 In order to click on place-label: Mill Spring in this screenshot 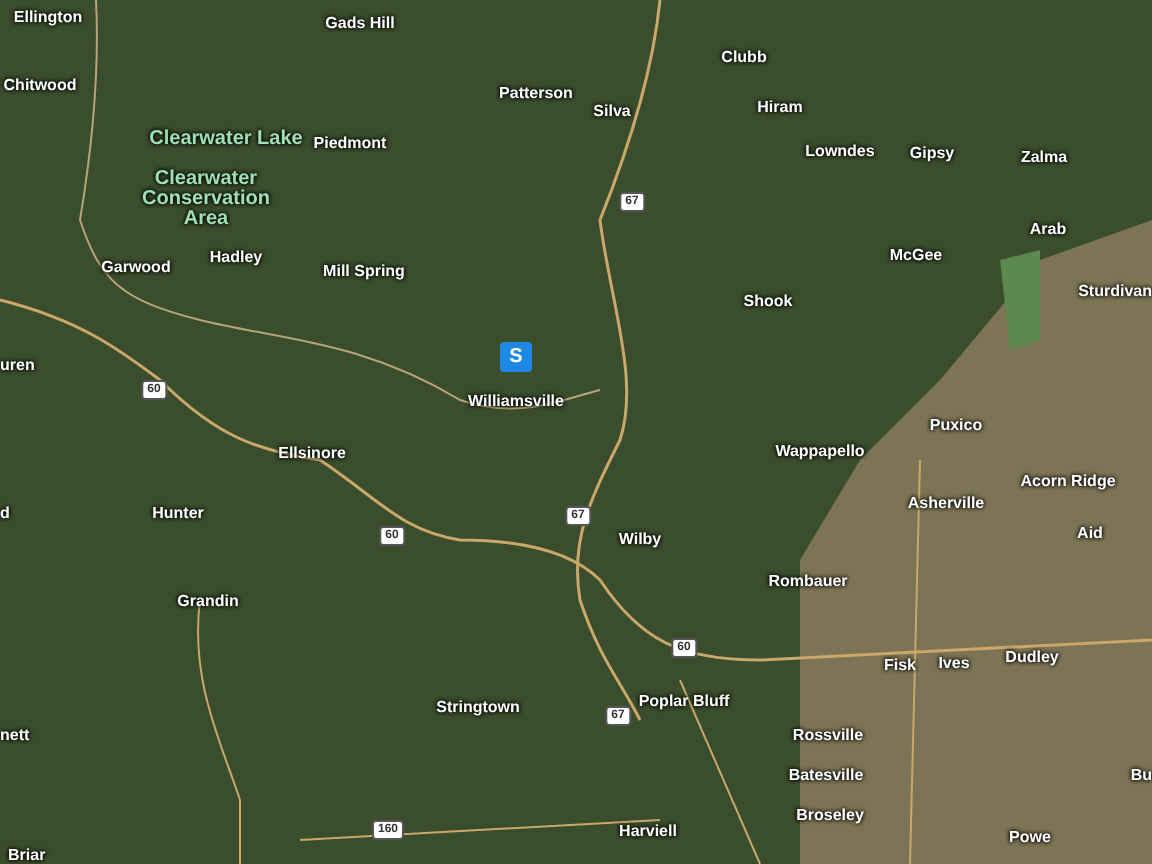, I will do `click(364, 272)`.